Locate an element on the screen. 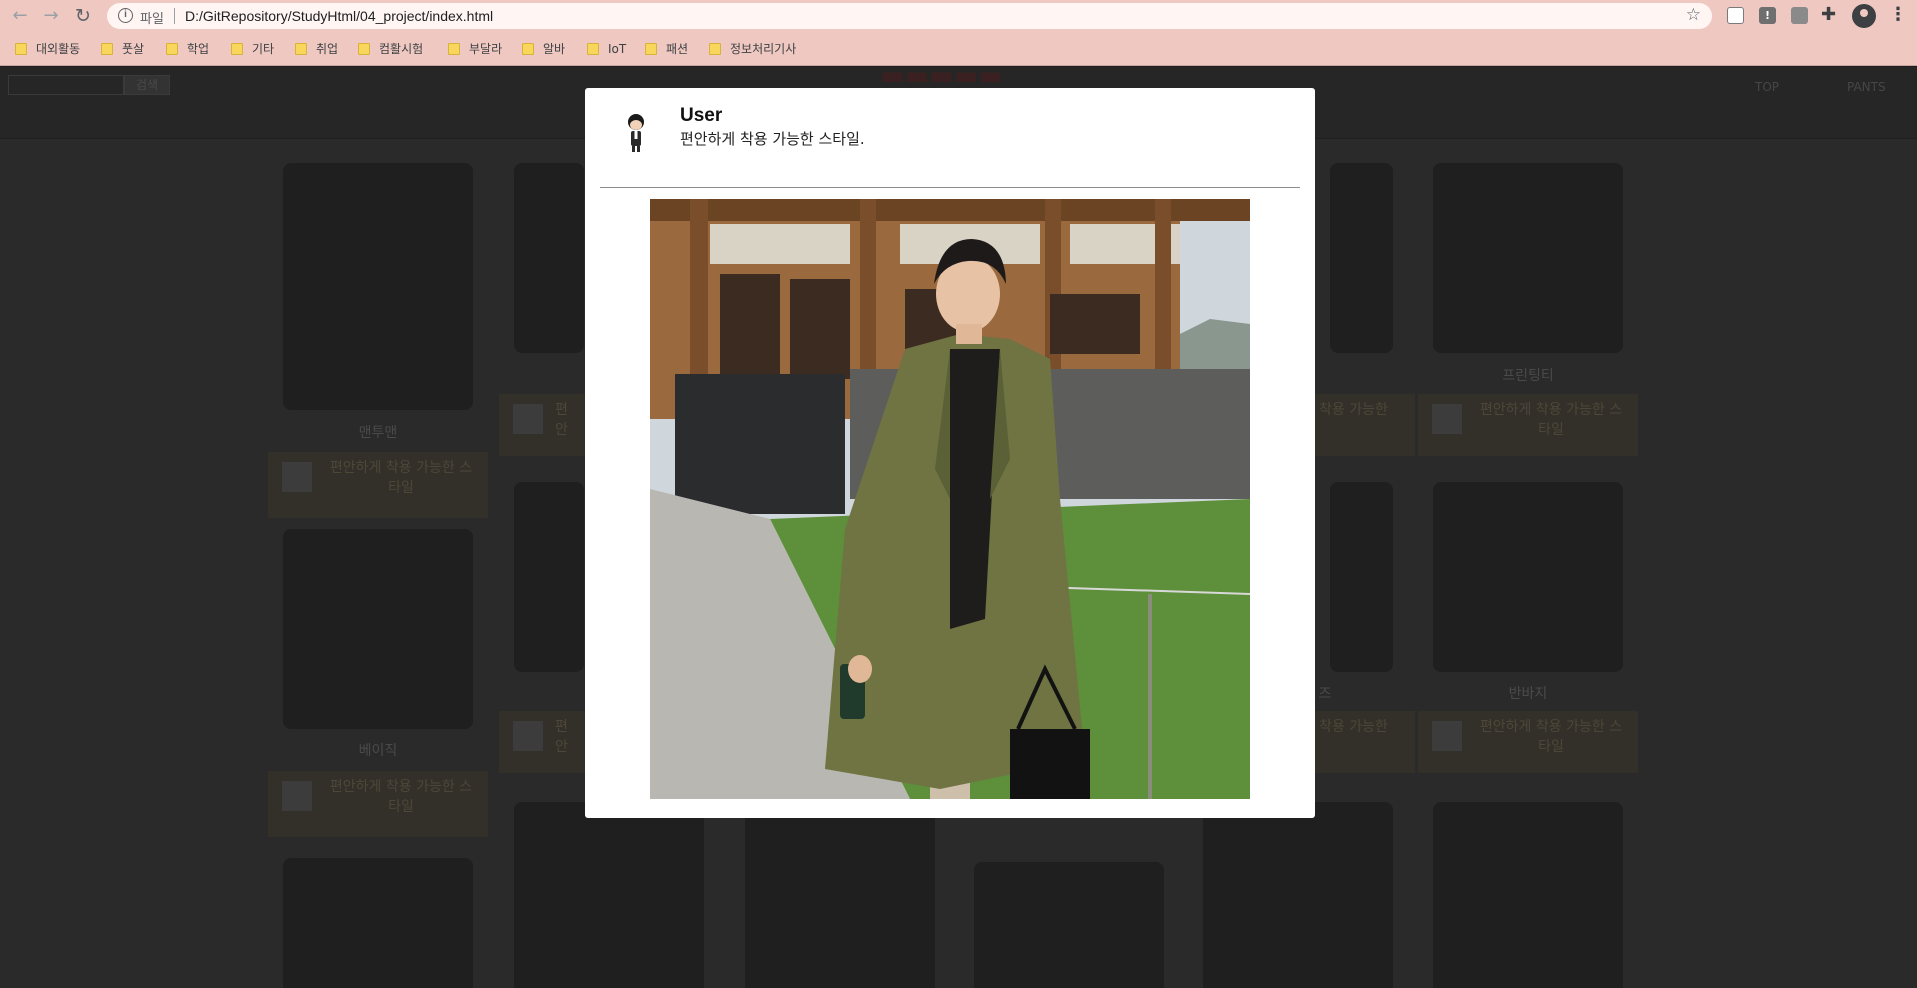  menu-pants: PANTS is located at coordinates (1866, 87).